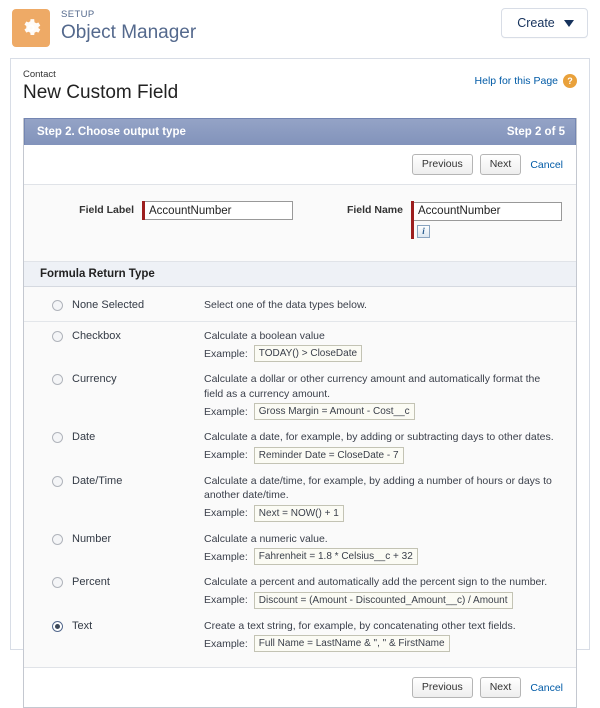  I want to click on chevron-down-icon, so click(568, 23).